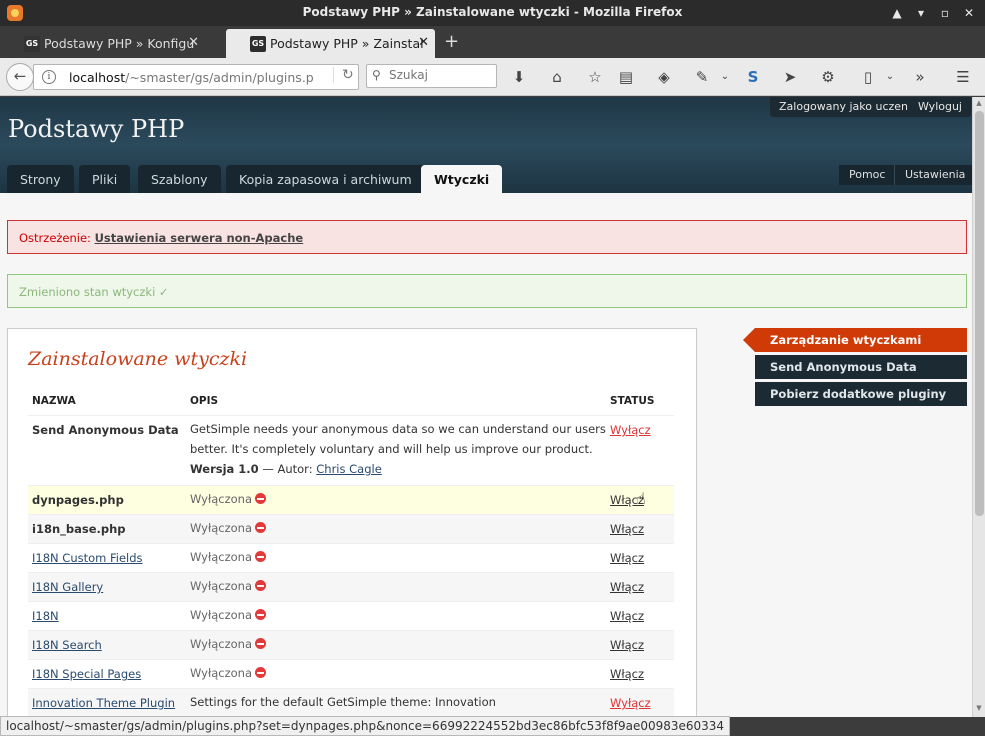 The width and height of the screenshot is (985, 736). I want to click on table-row: i18n_base.php Wyłączona Włącz, so click(351, 529).